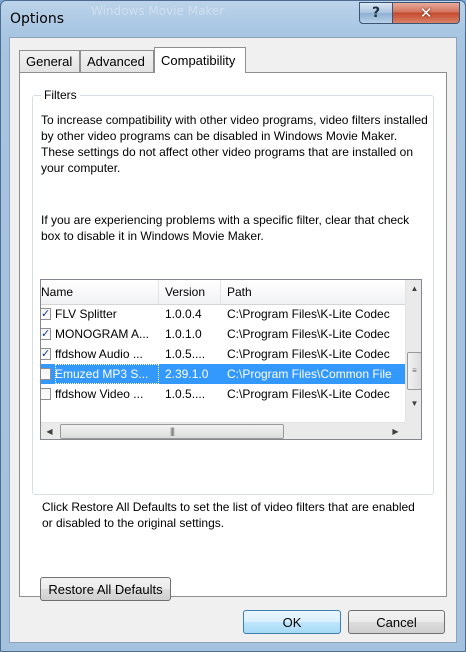 Image resolution: width=466 pixels, height=652 pixels. I want to click on filter-version: 1.0.0.4, so click(183, 314).